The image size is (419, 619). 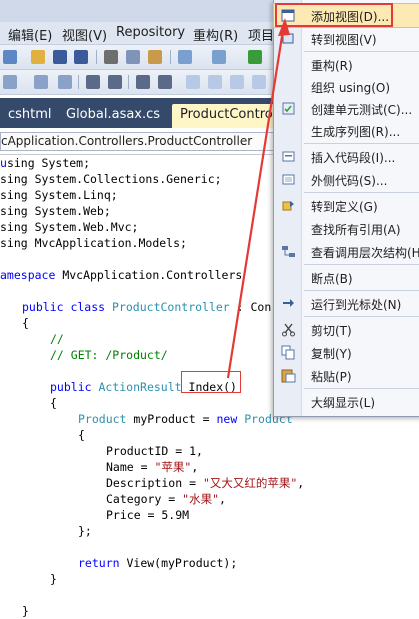 I want to click on comment: //, so click(x=57, y=339).